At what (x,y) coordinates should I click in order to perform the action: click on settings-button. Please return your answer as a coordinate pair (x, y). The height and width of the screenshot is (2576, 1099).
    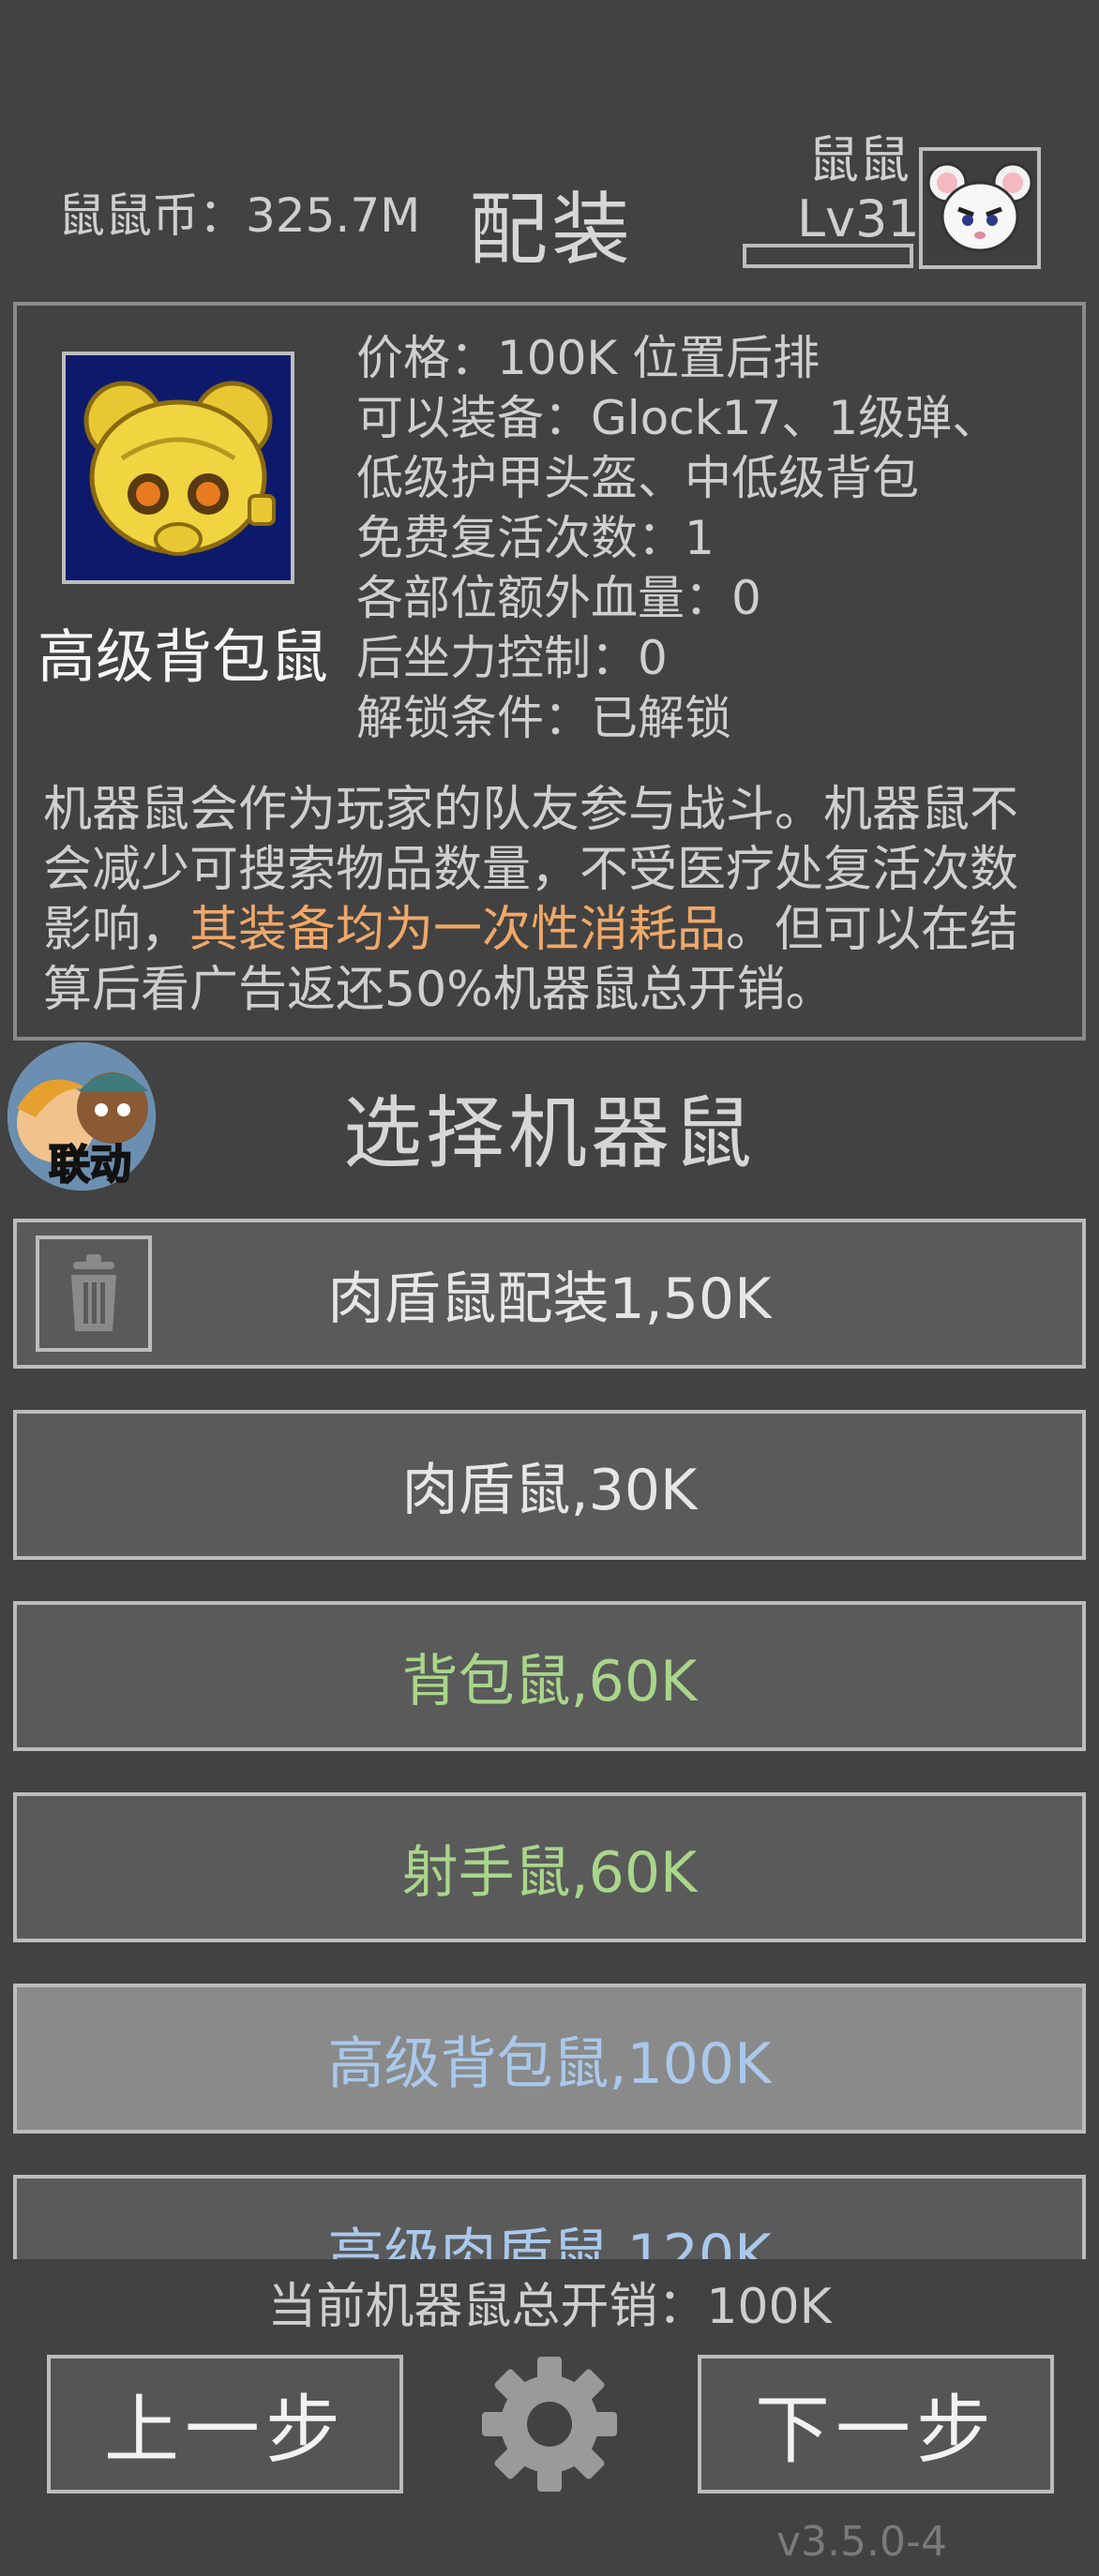
    Looking at the image, I should click on (549, 2425).